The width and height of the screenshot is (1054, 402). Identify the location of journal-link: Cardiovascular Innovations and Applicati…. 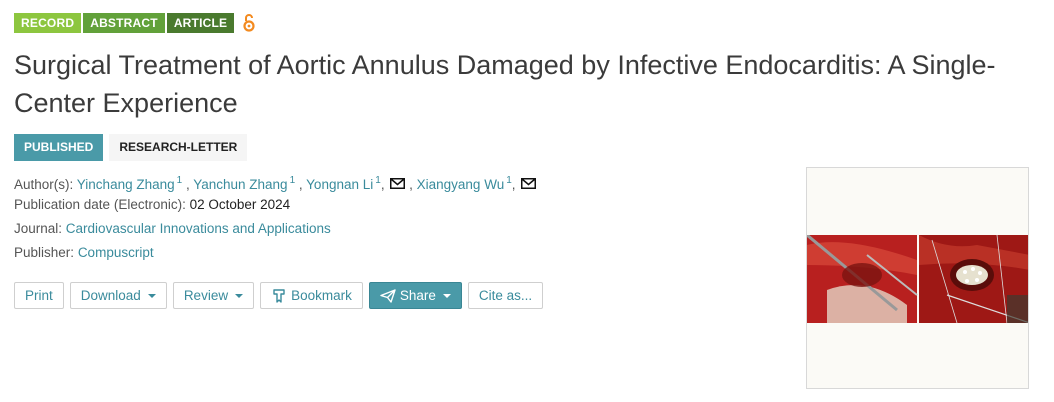
(198, 228).